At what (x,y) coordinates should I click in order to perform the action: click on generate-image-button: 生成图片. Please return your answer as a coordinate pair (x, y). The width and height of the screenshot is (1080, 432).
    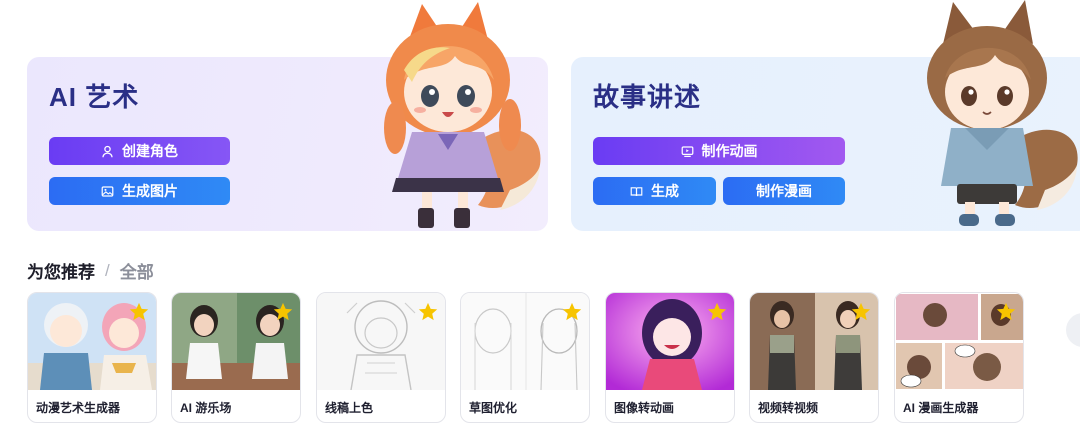
    Looking at the image, I should click on (139, 191).